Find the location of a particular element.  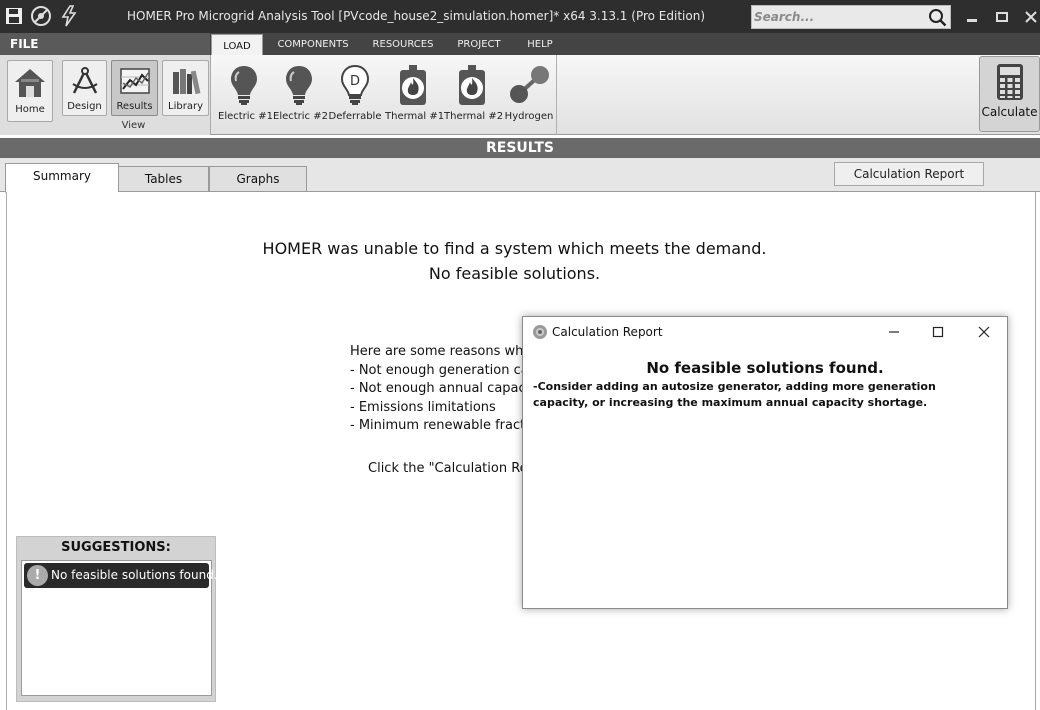

suggestion-item: ! No feasible solutions found. is located at coordinates (121, 575).